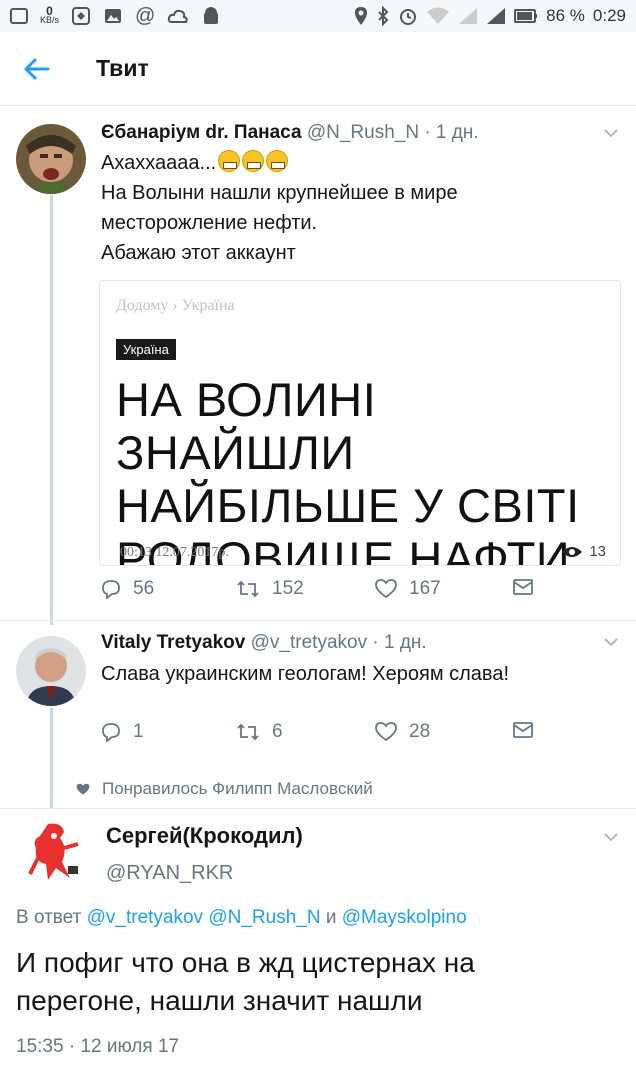  What do you see at coordinates (204, 836) in the screenshot?
I see `display-name: Сергей(Крокодил)` at bounding box center [204, 836].